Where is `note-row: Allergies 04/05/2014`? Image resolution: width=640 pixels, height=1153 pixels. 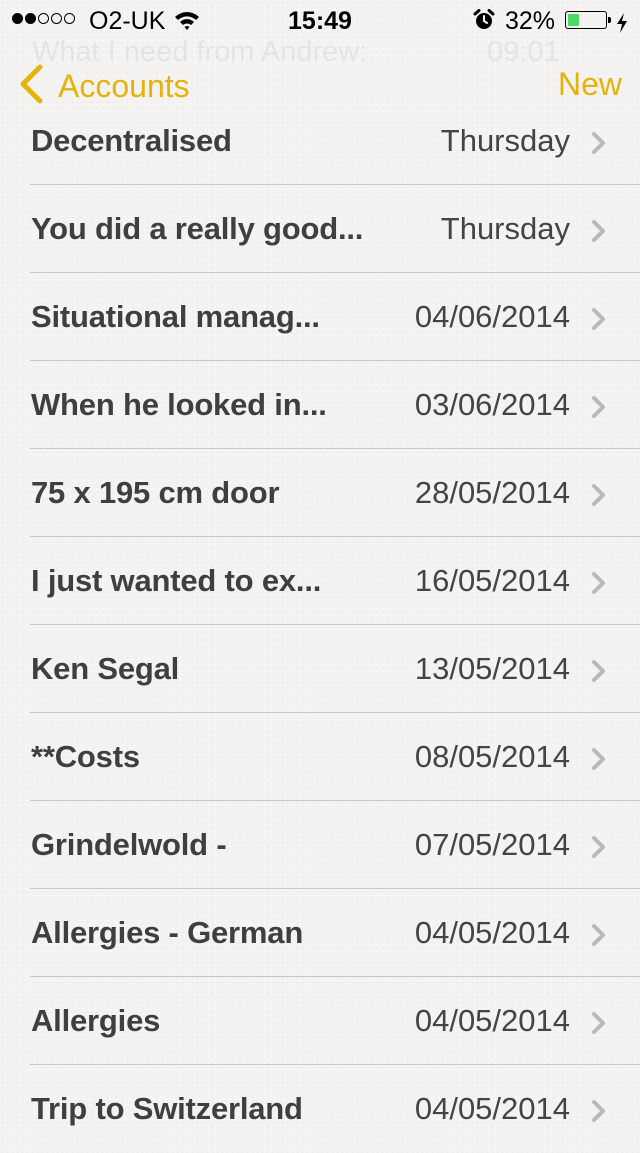
note-row: Allergies 04/05/2014 is located at coordinates (320, 1021).